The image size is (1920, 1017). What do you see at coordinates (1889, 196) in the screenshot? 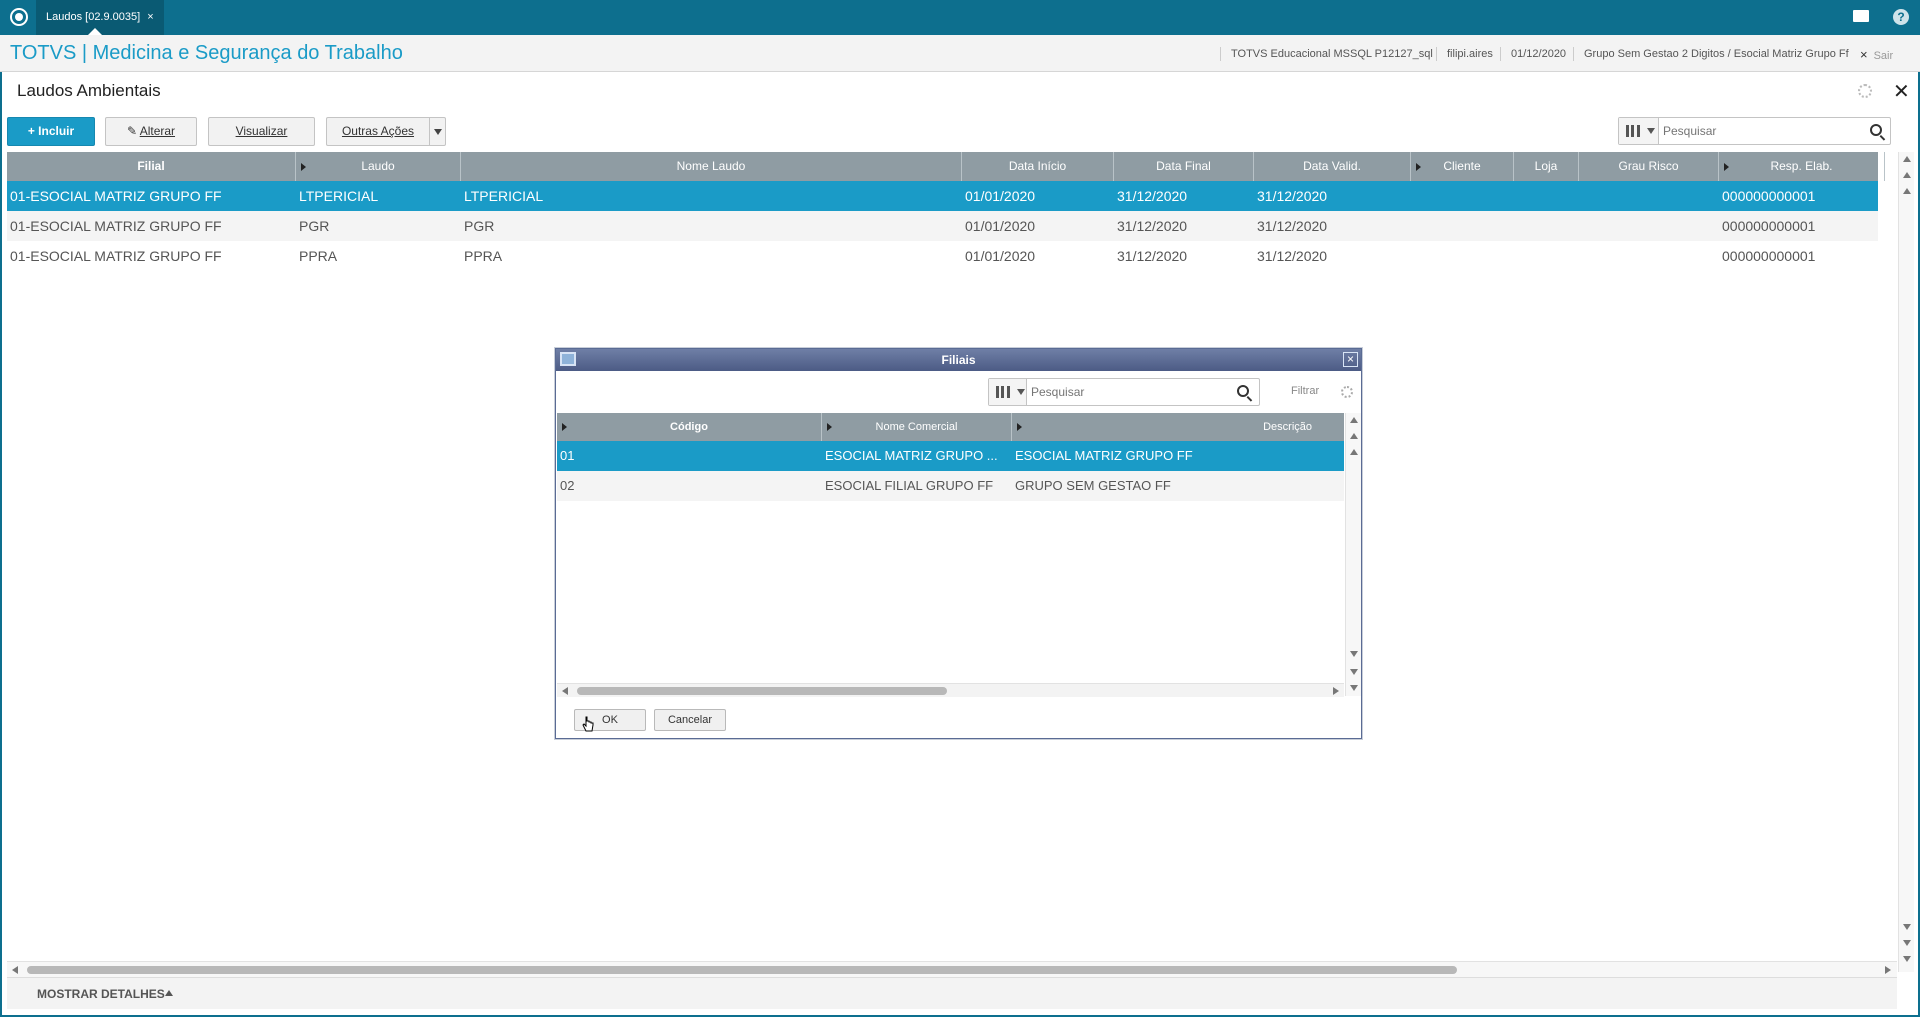
I see `cell-extra: L.T` at bounding box center [1889, 196].